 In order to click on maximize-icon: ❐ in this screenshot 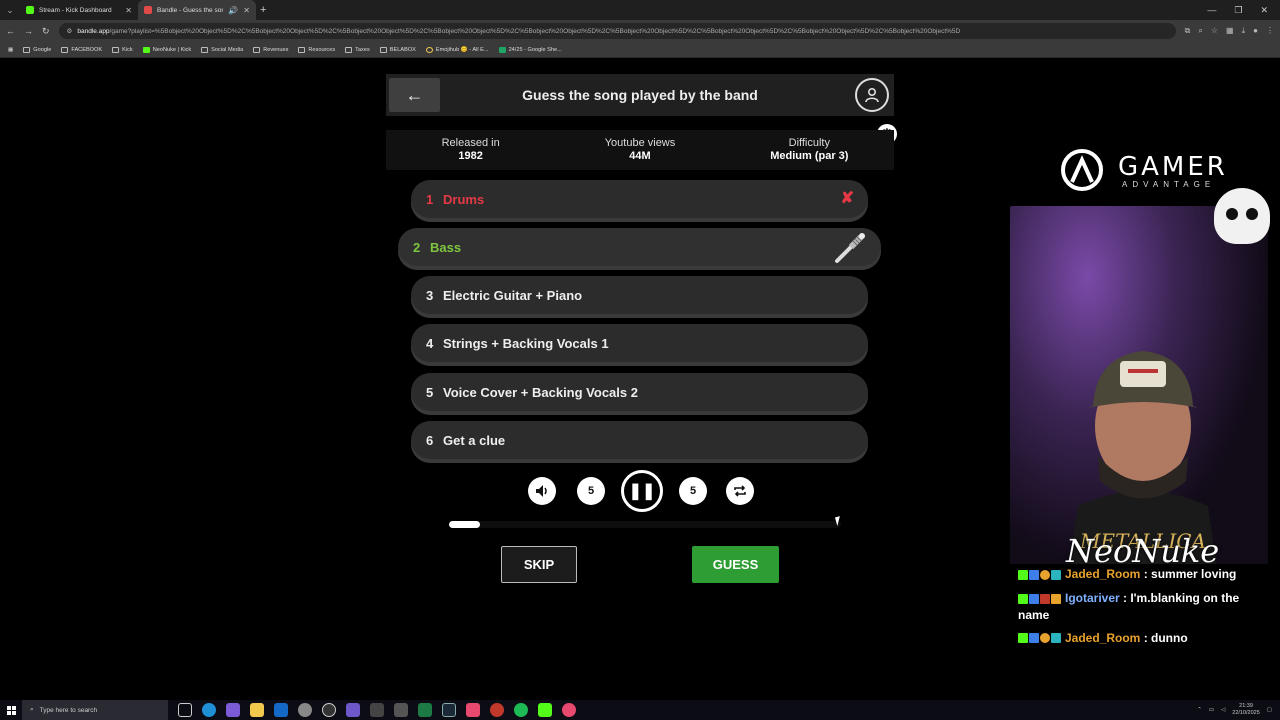, I will do `click(1238, 10)`.